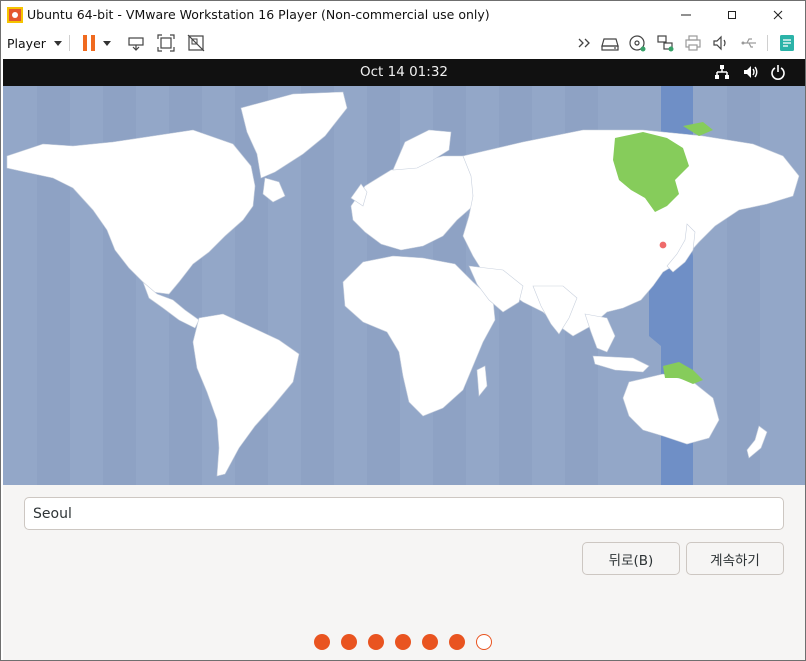 The width and height of the screenshot is (806, 661). I want to click on printer-icon, so click(693, 43).